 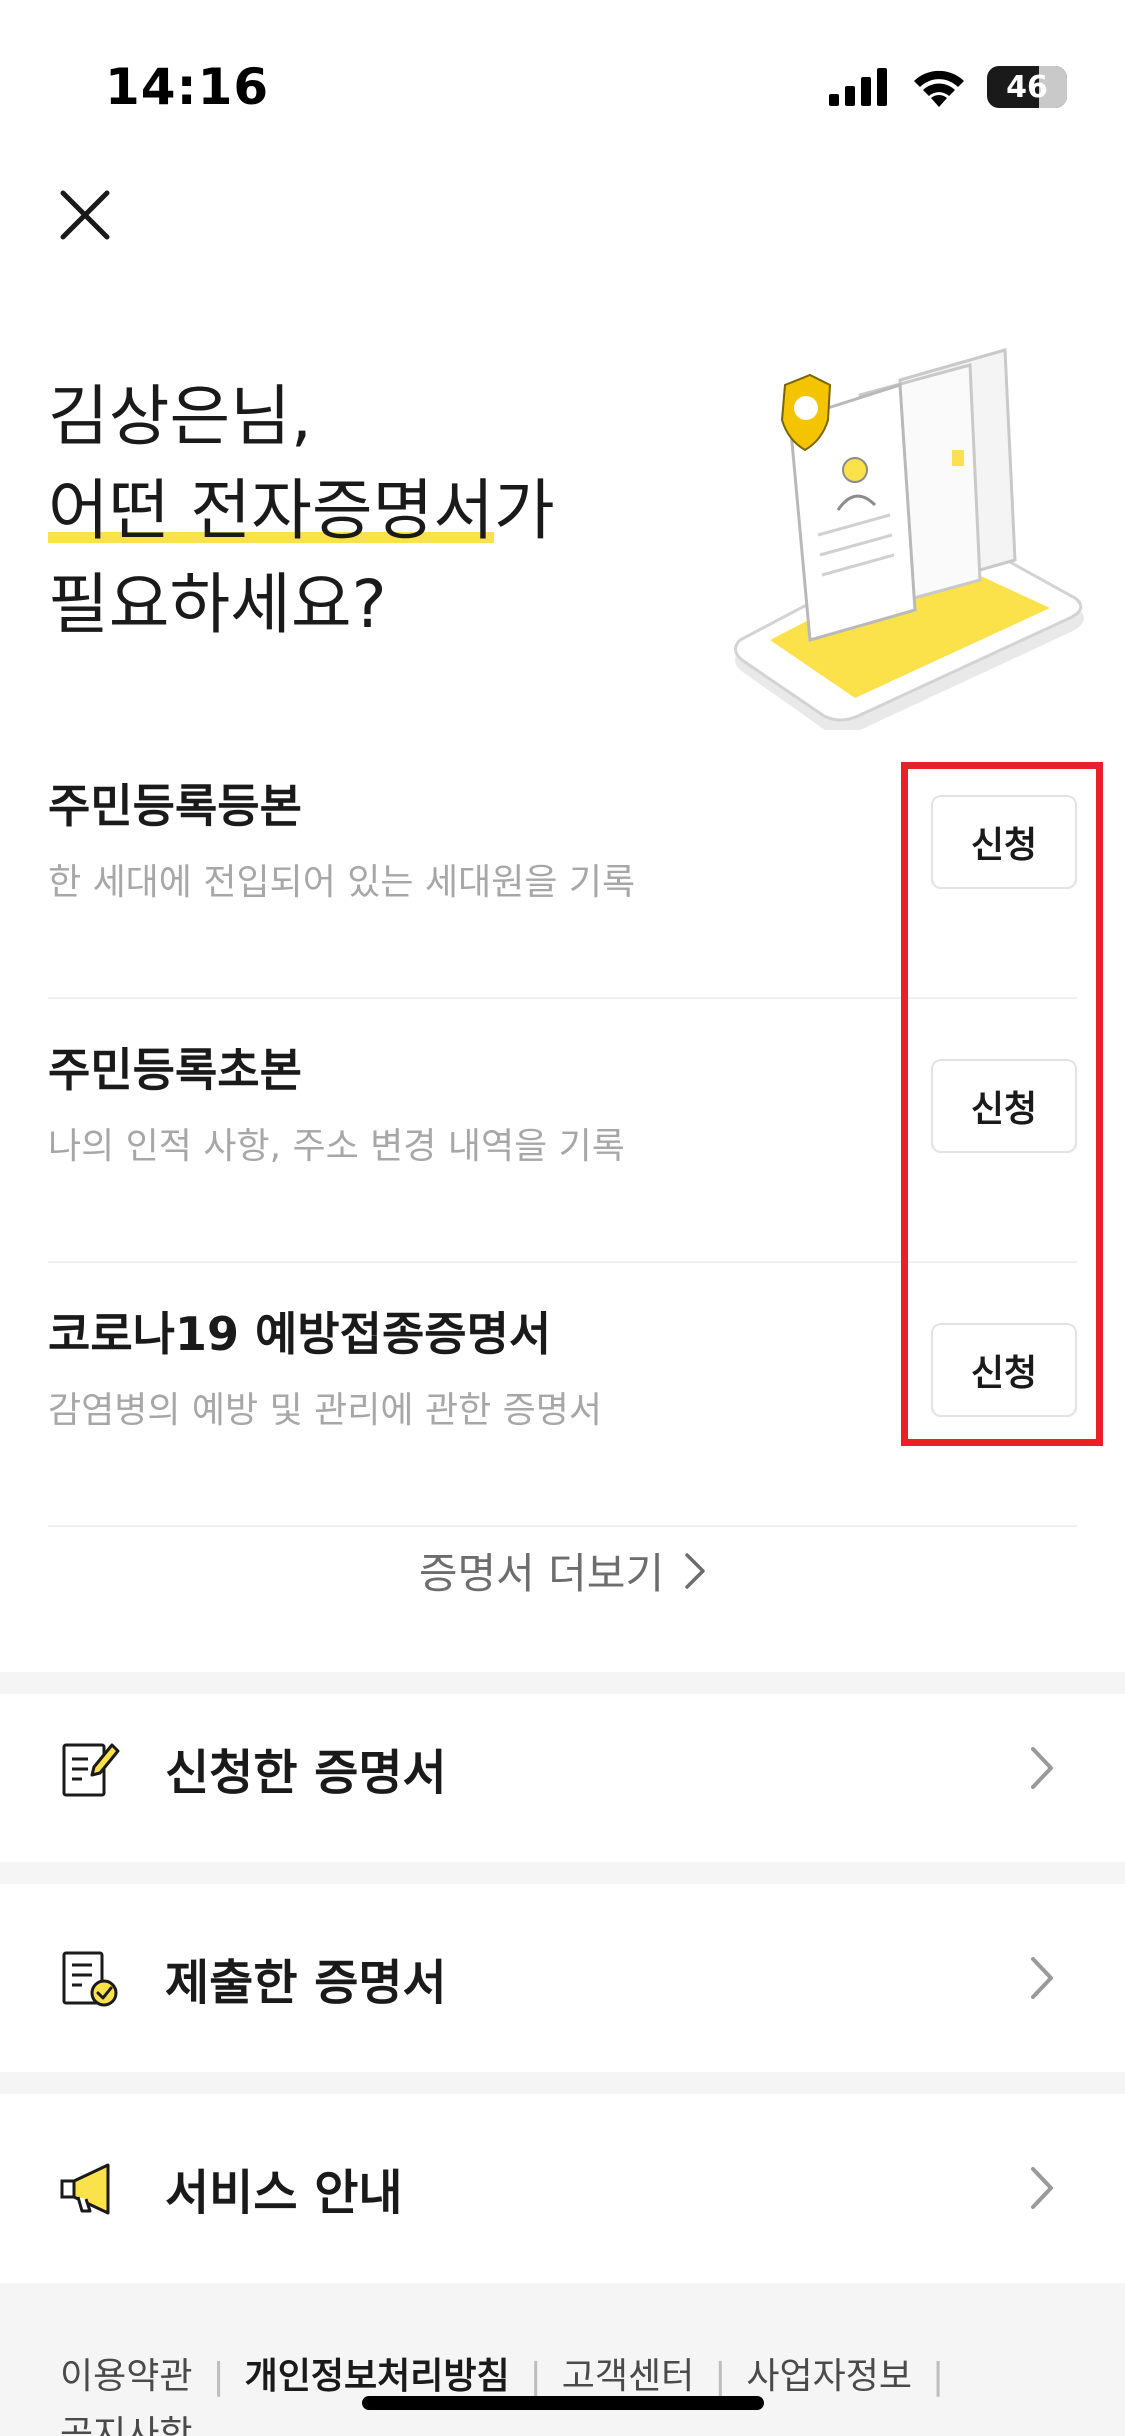 I want to click on megaphone-icon, so click(x=85, y=2189).